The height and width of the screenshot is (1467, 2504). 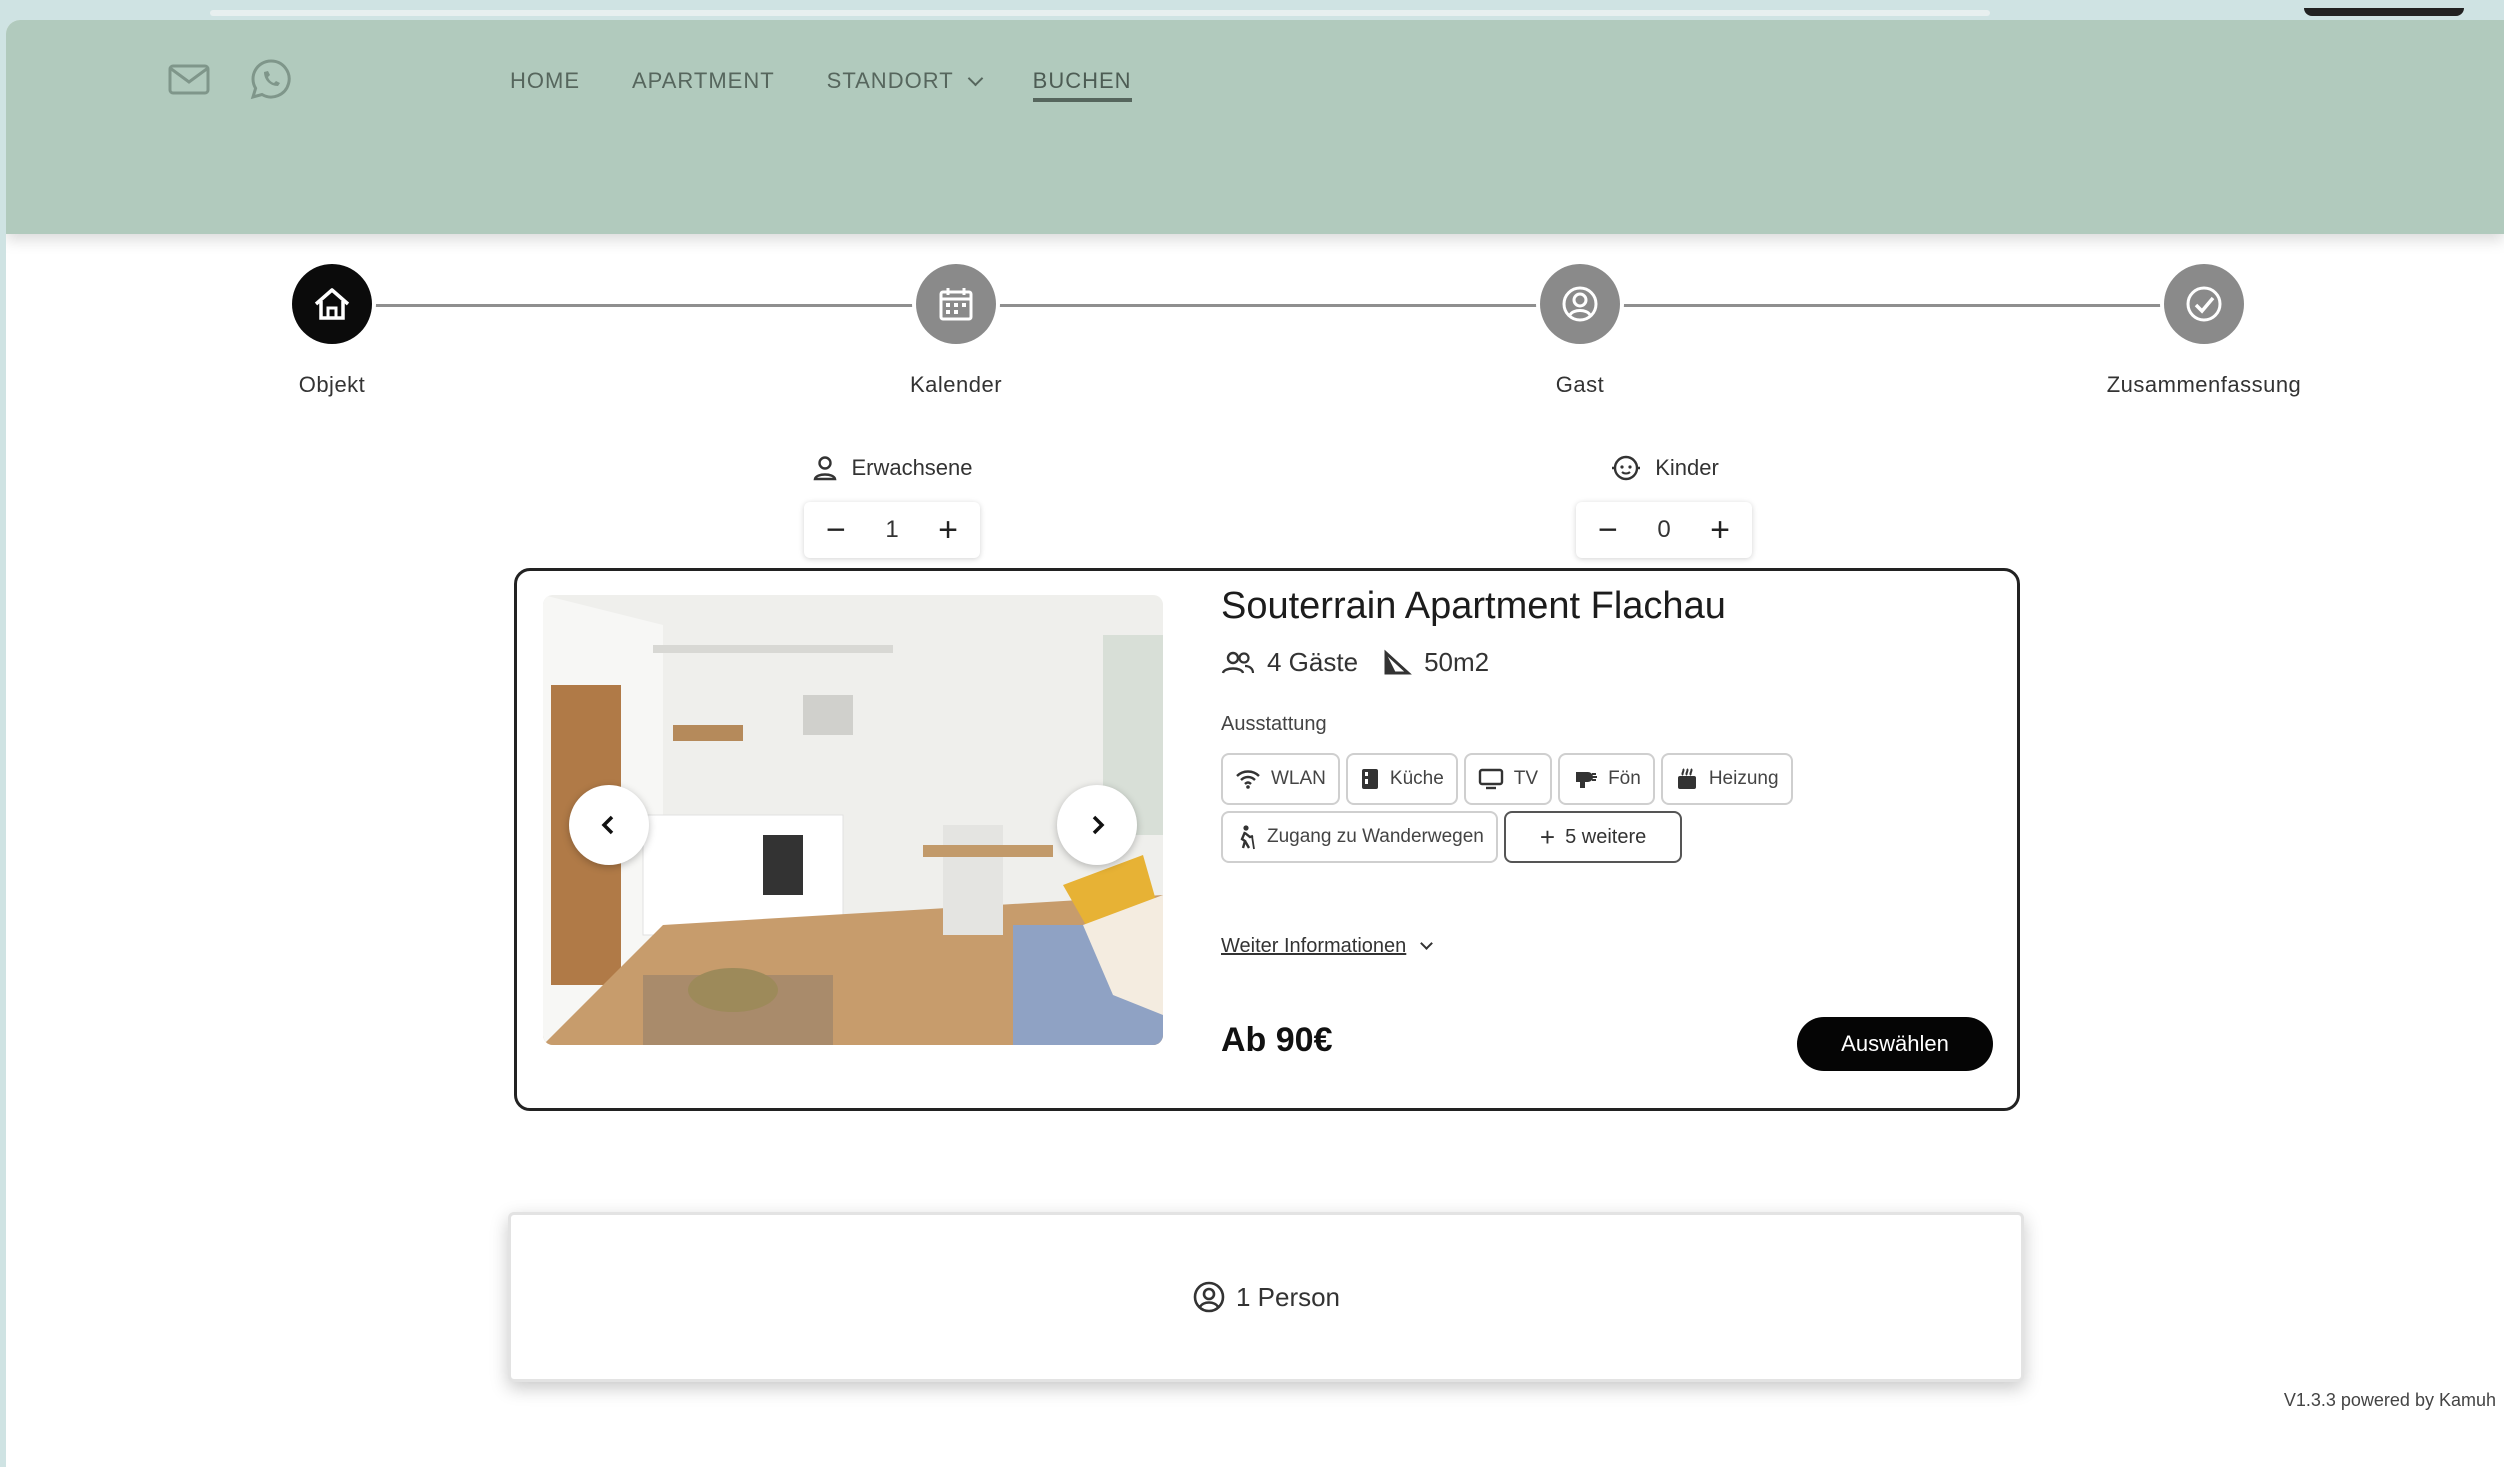 I want to click on guests-icon, so click(x=1238, y=662).